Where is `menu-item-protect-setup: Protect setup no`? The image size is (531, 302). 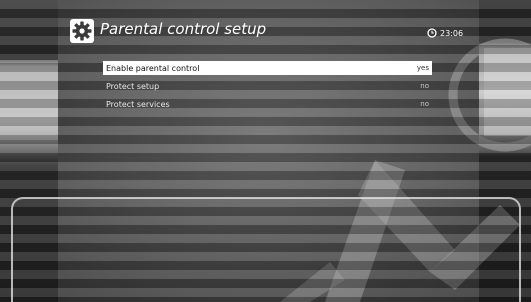
menu-item-protect-setup: Protect setup no is located at coordinates (267, 86).